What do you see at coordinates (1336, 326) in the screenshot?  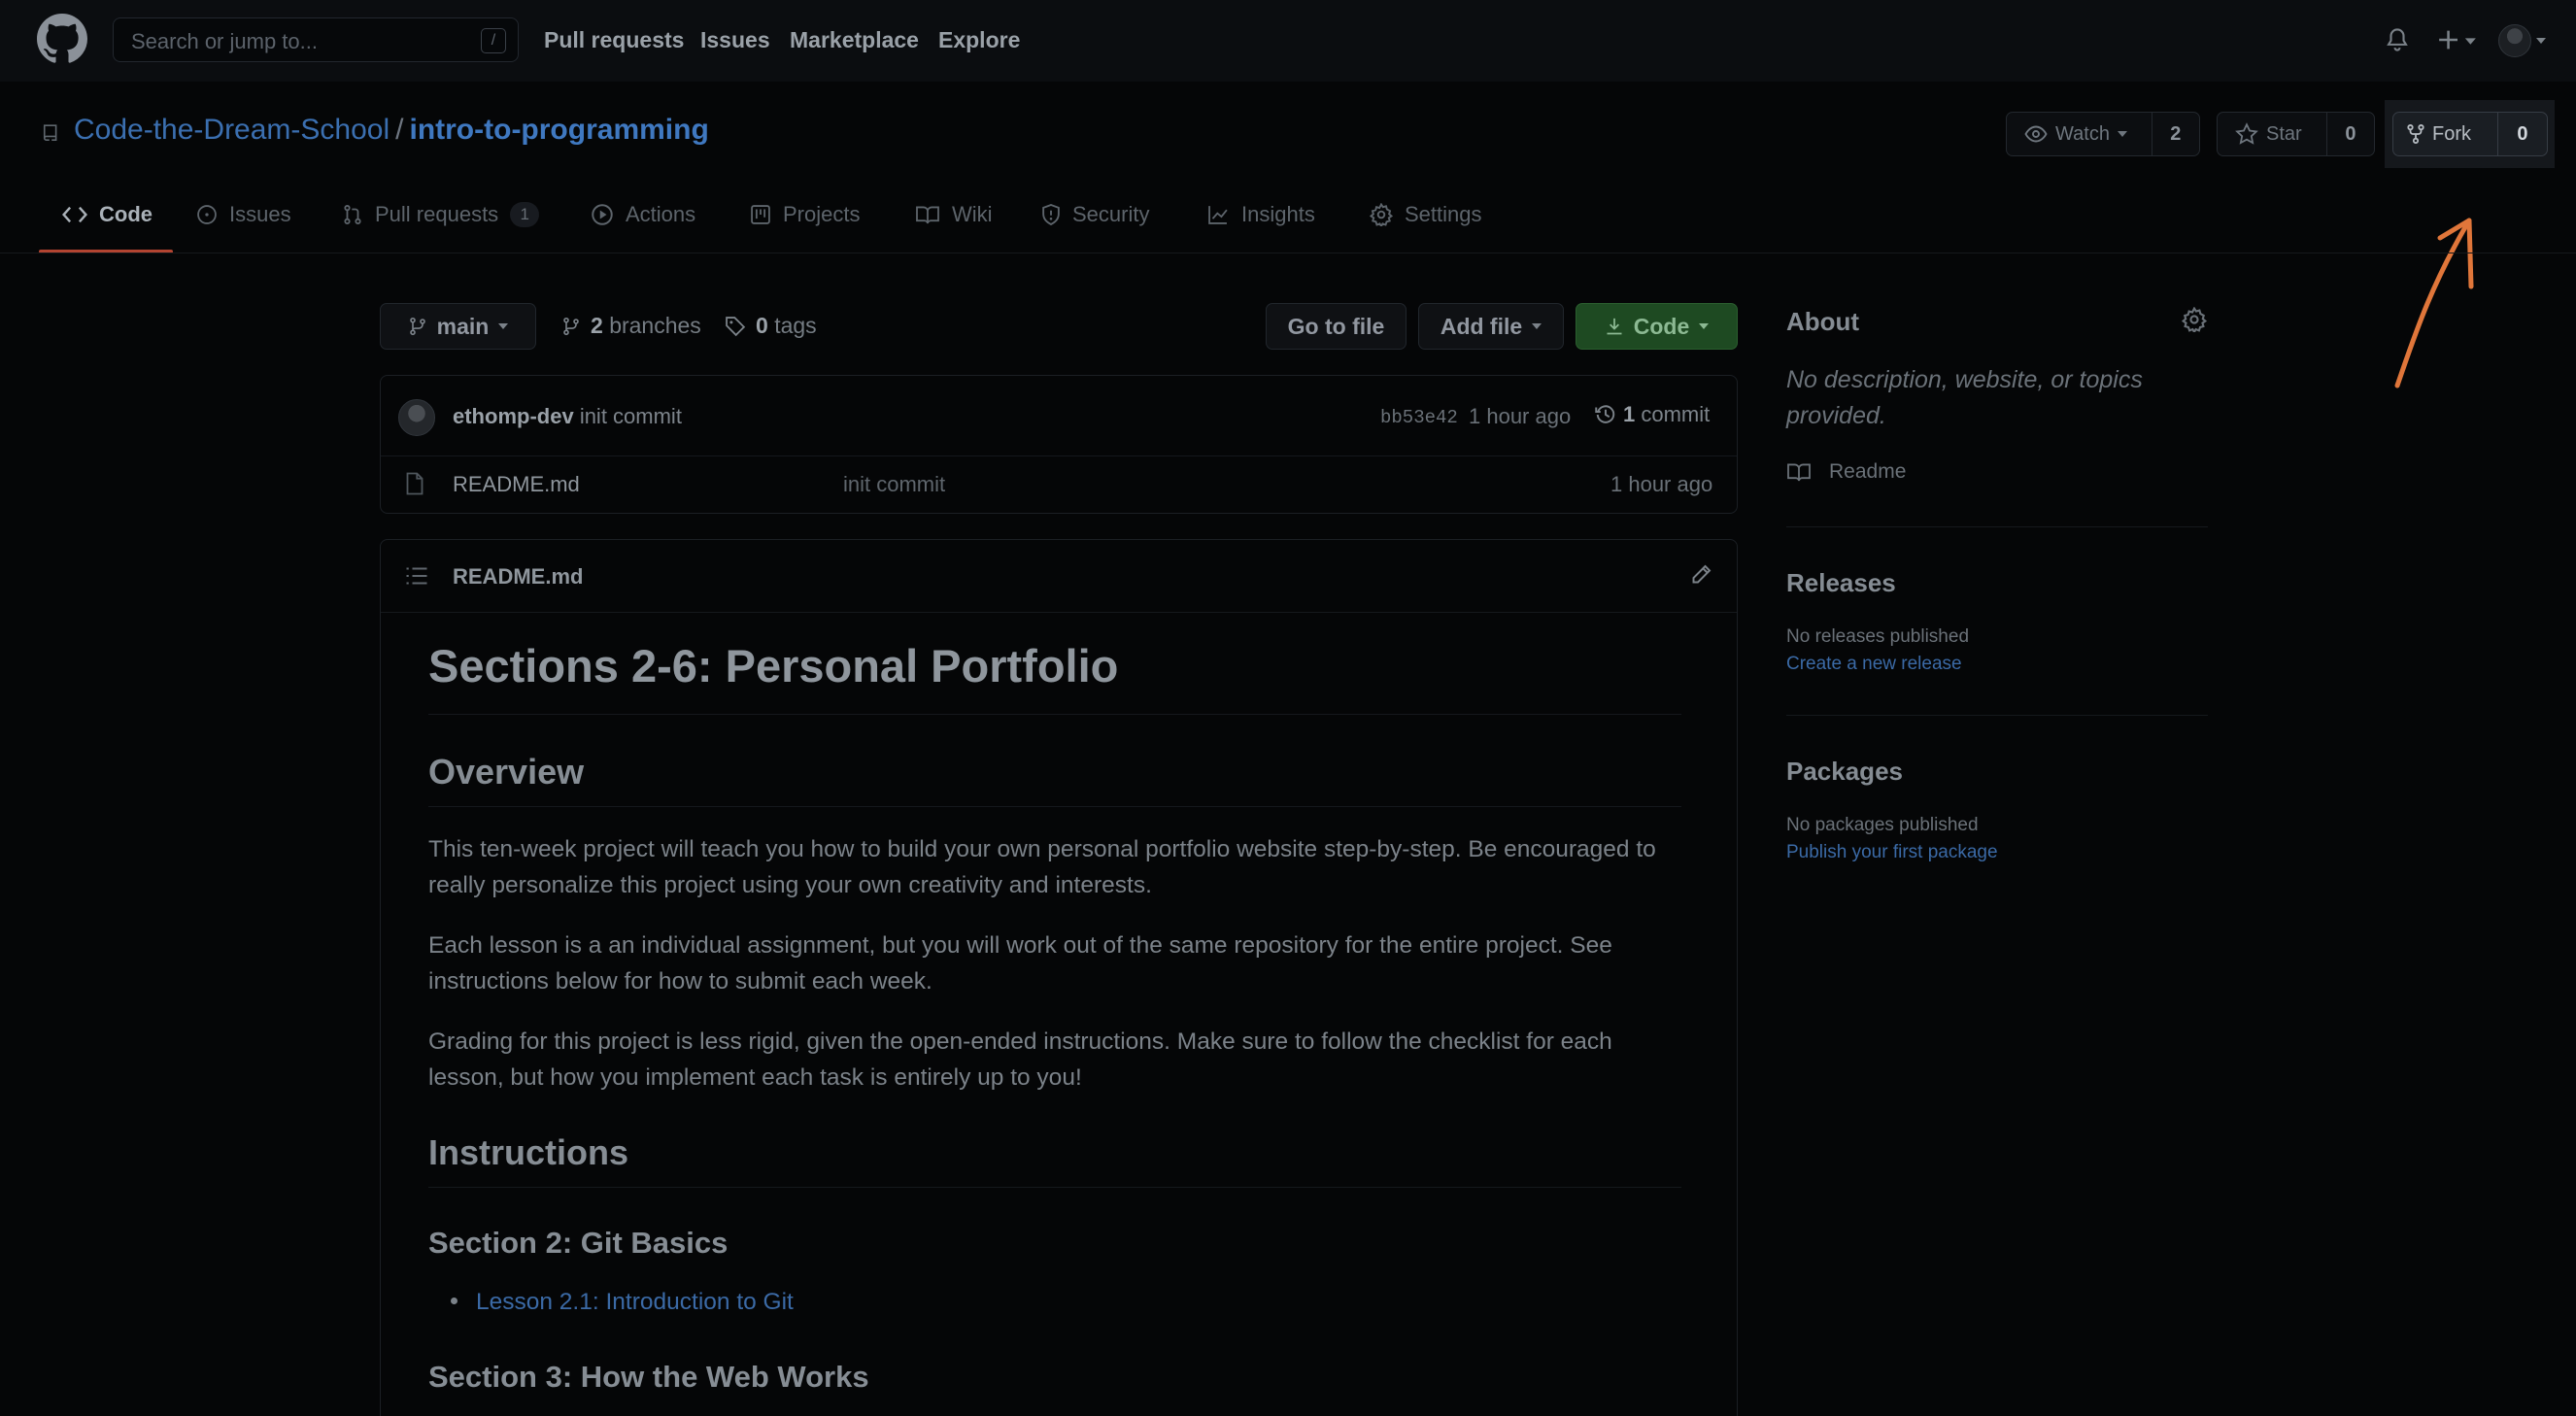 I see `go-to-file-button: Go to file` at bounding box center [1336, 326].